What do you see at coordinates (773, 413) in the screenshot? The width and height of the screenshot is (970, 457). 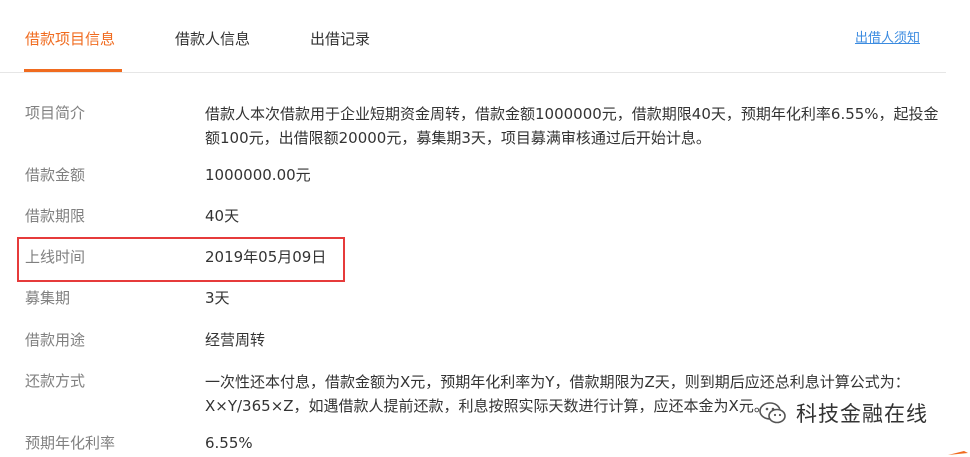 I see `wechat-icon` at bounding box center [773, 413].